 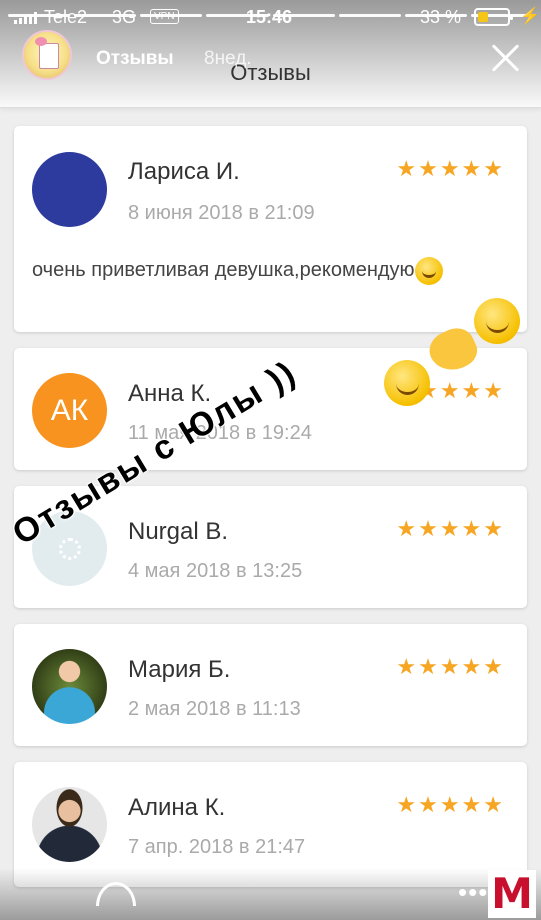 What do you see at coordinates (506, 58) in the screenshot?
I see `close-icon` at bounding box center [506, 58].